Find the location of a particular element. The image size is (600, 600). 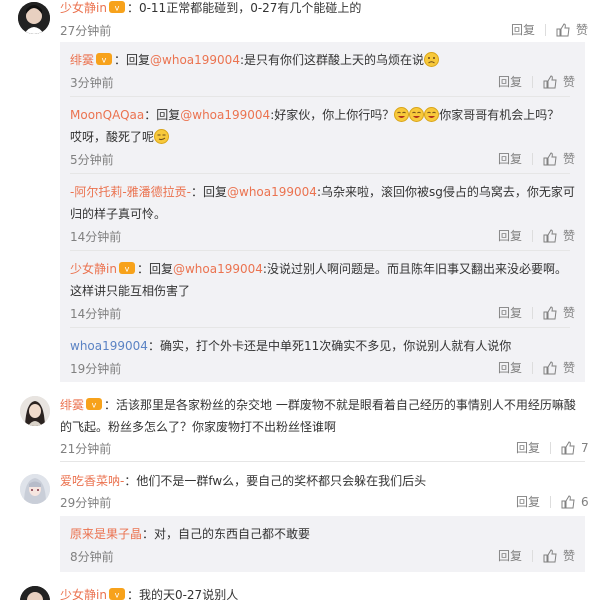

username-link: whoa199004 is located at coordinates (109, 346).